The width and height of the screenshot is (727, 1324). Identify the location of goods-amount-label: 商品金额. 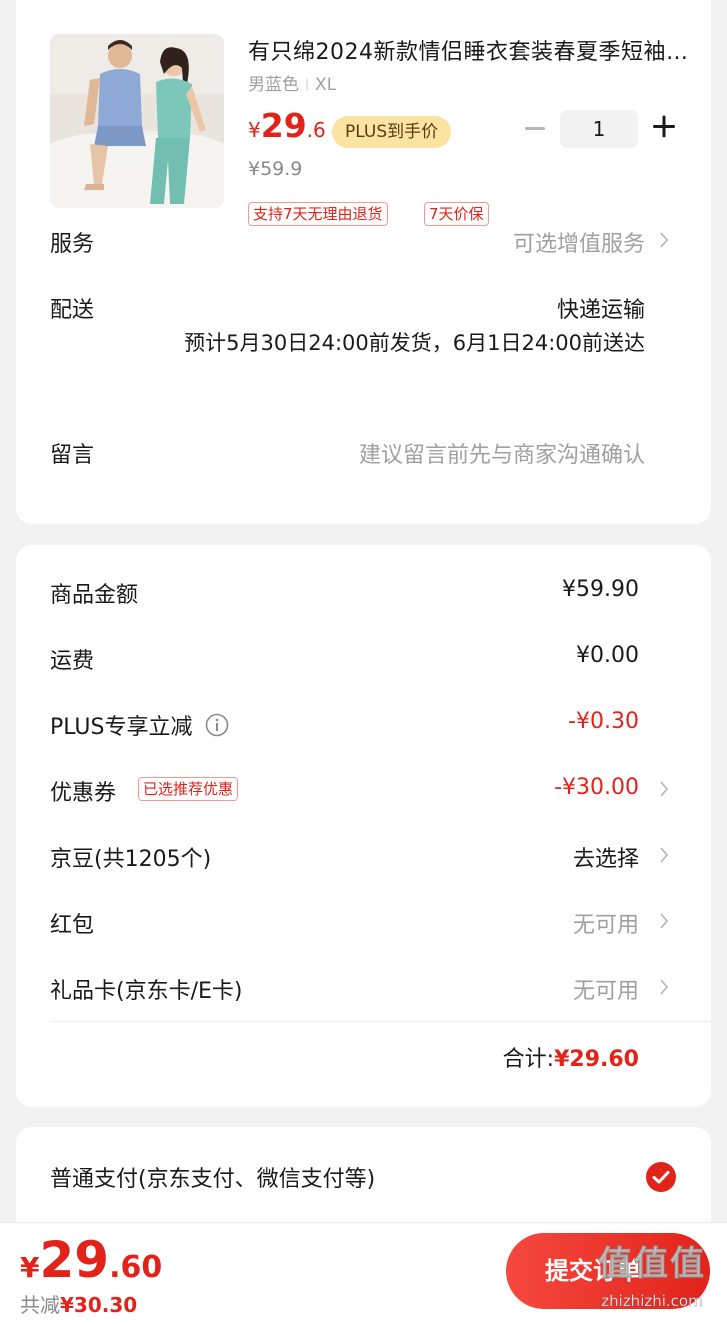
(94, 595).